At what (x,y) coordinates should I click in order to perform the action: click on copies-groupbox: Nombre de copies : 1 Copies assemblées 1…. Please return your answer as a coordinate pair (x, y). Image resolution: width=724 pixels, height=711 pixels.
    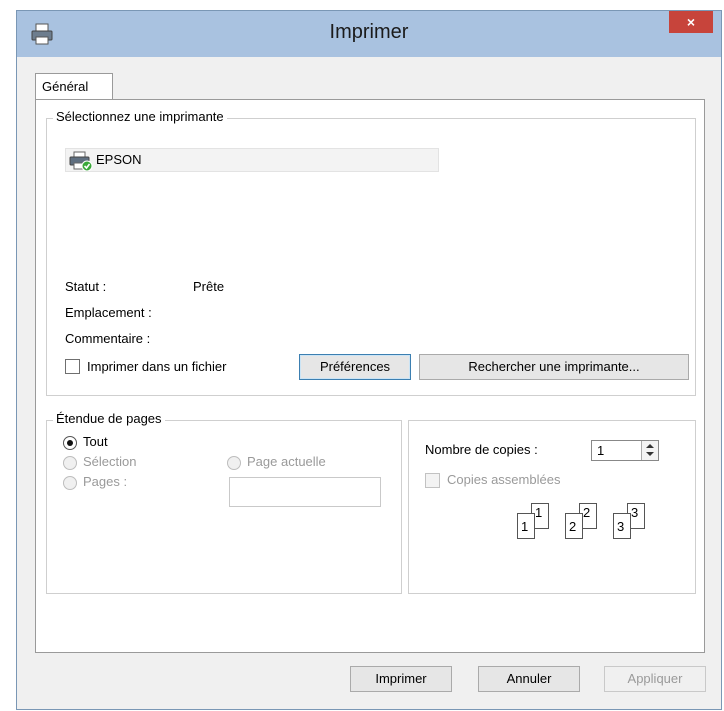
    Looking at the image, I should click on (552, 507).